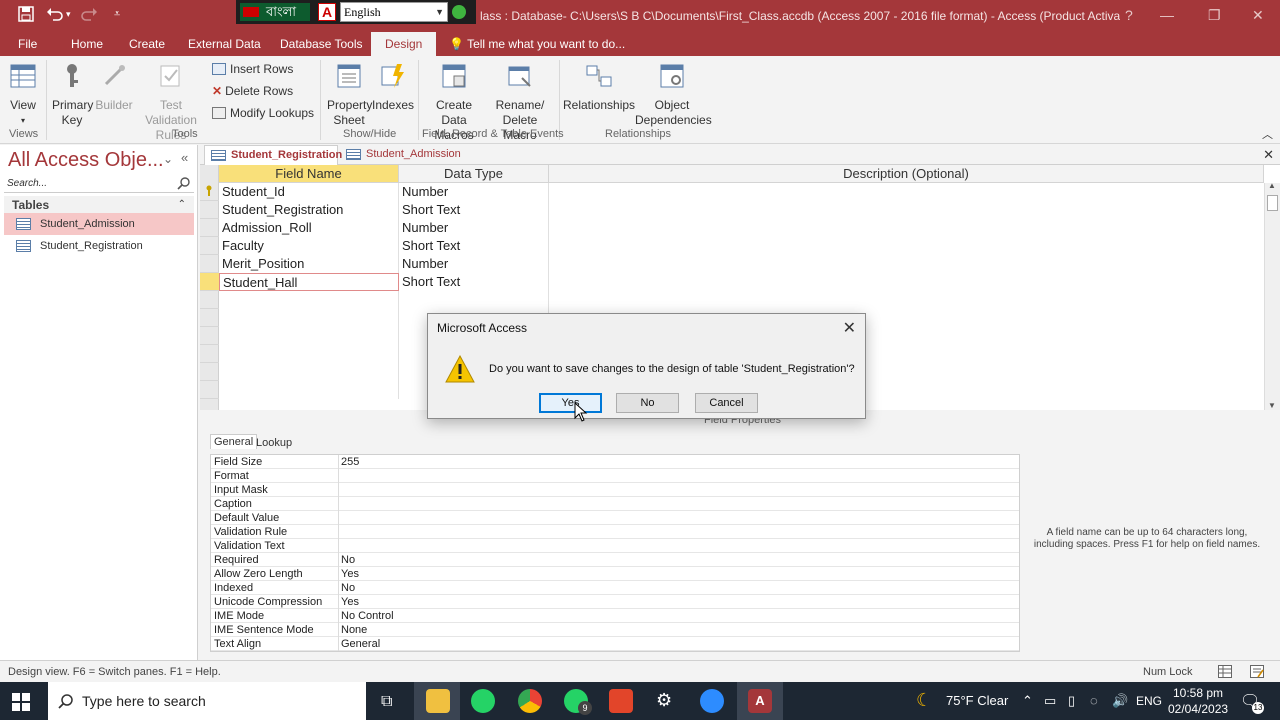  What do you see at coordinates (678, 462) in the screenshot?
I see `property-value: 255` at bounding box center [678, 462].